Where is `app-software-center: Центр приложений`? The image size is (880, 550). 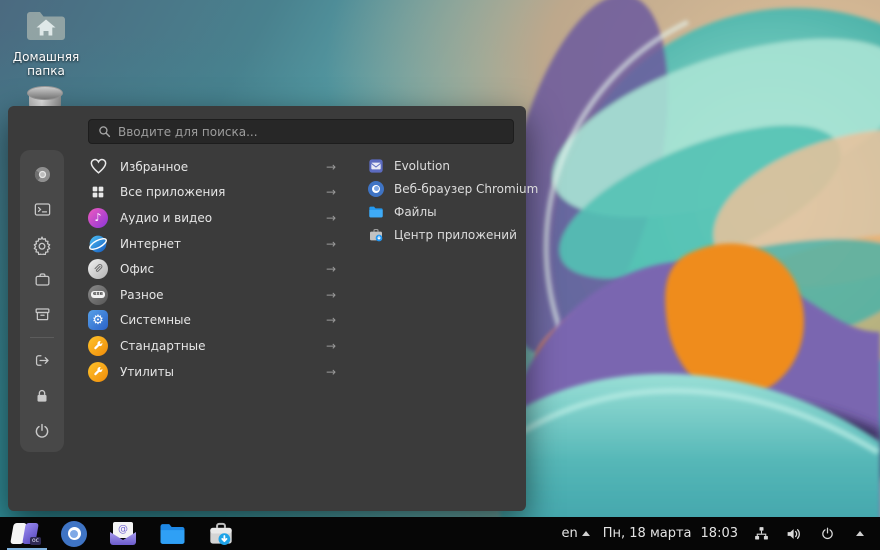
app-software-center: Центр приложений is located at coordinates (447, 234).